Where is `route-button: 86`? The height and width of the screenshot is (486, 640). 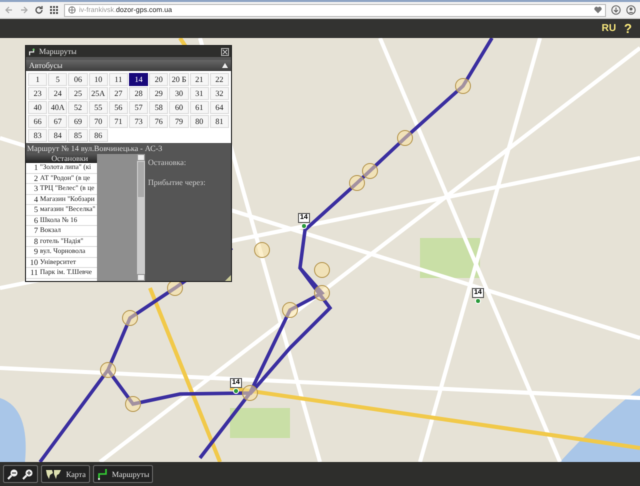 route-button: 86 is located at coordinates (98, 135).